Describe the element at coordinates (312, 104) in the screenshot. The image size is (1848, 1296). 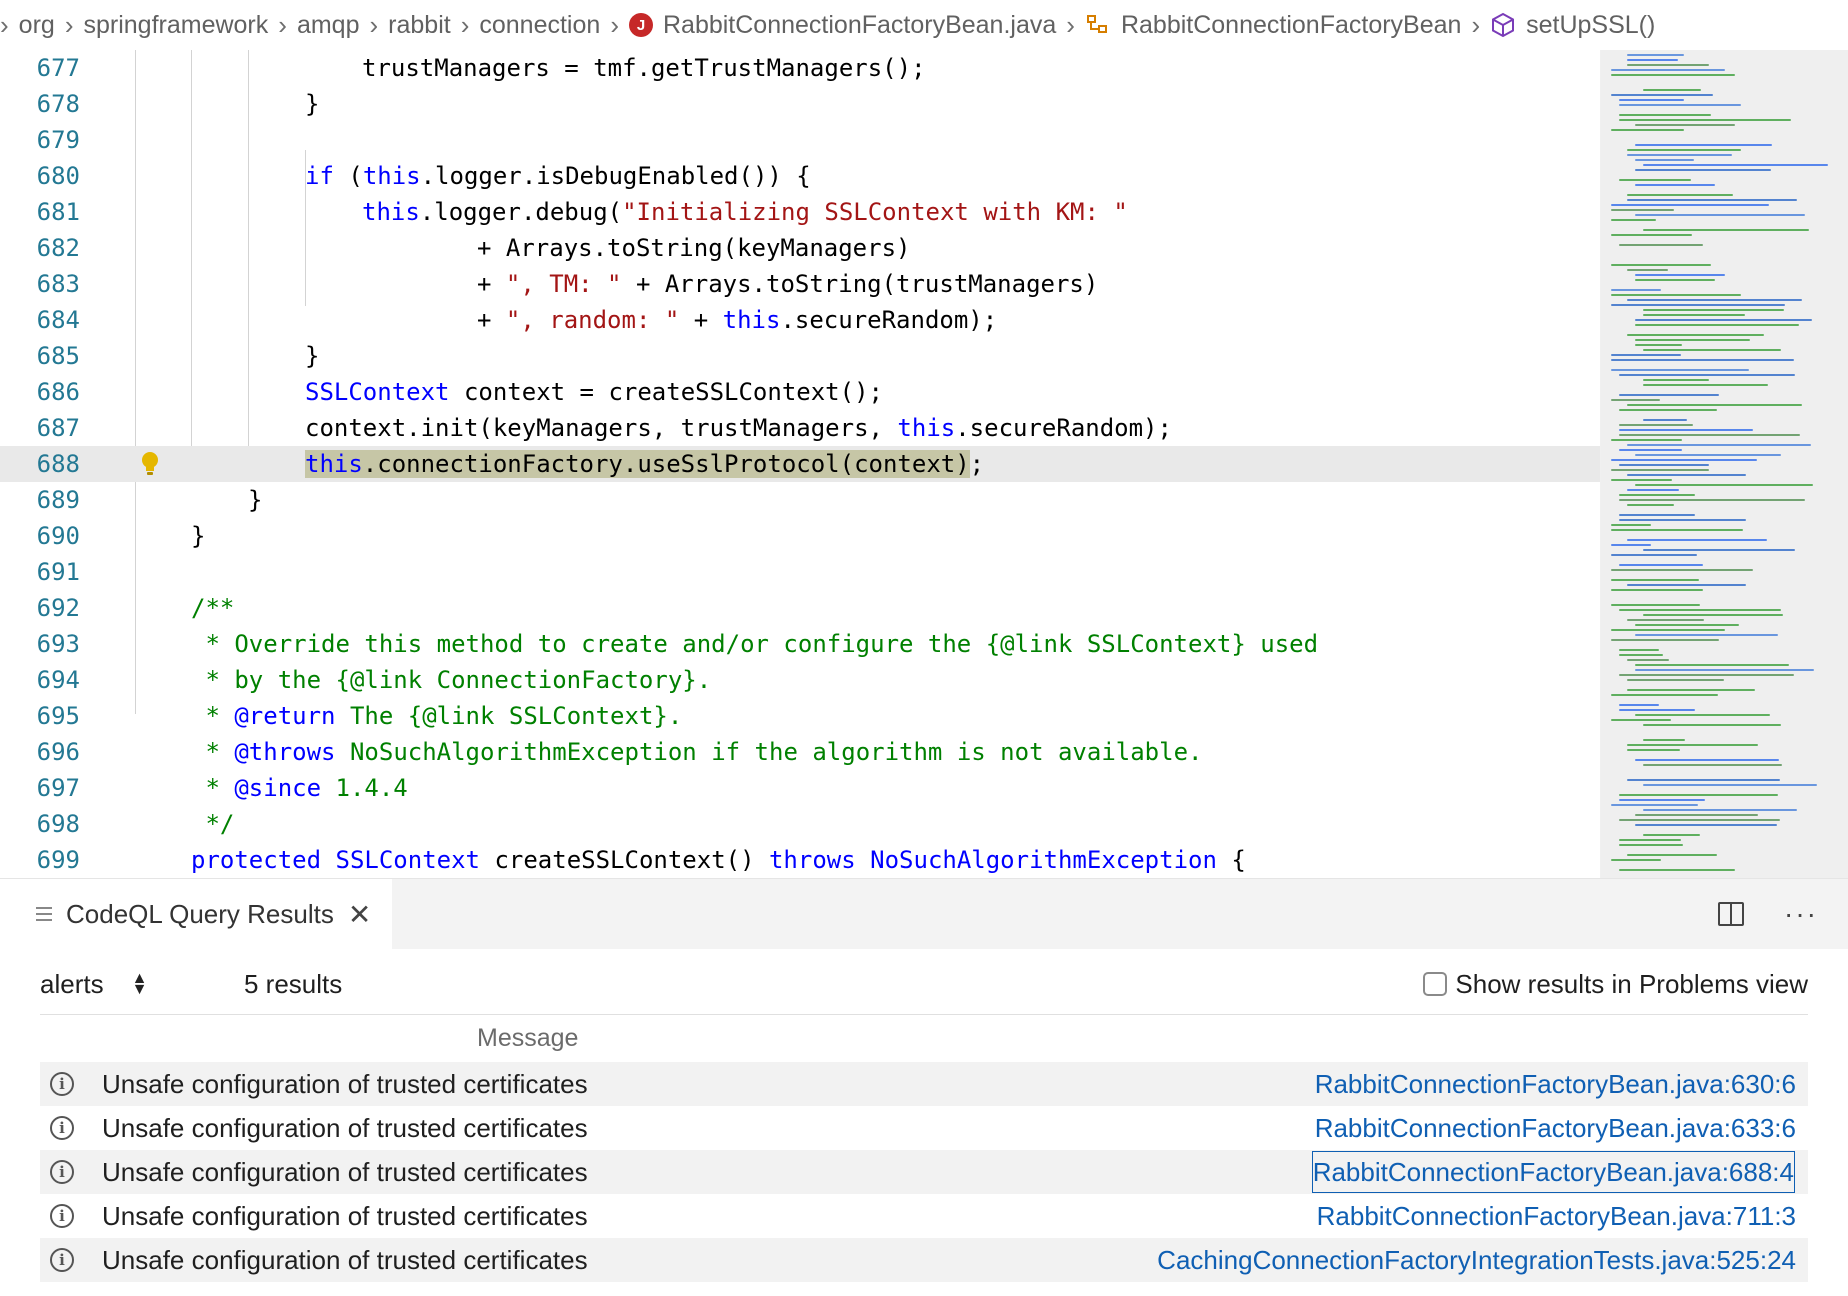
I see `code-text: }` at that location.